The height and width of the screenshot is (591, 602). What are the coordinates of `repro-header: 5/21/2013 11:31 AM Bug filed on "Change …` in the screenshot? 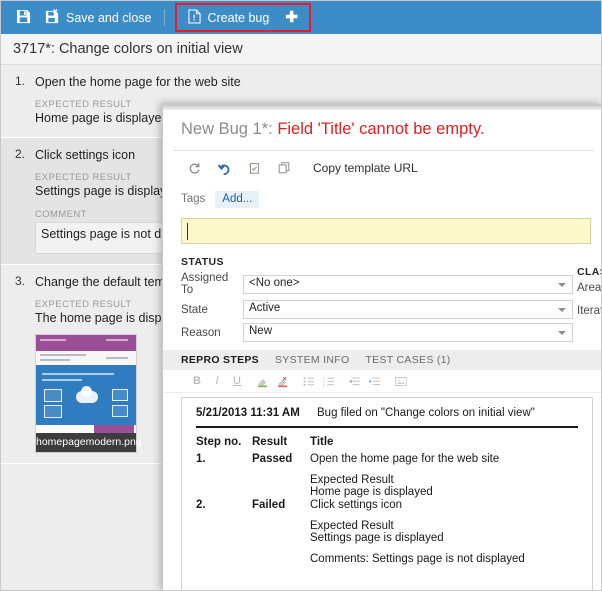 It's located at (387, 413).